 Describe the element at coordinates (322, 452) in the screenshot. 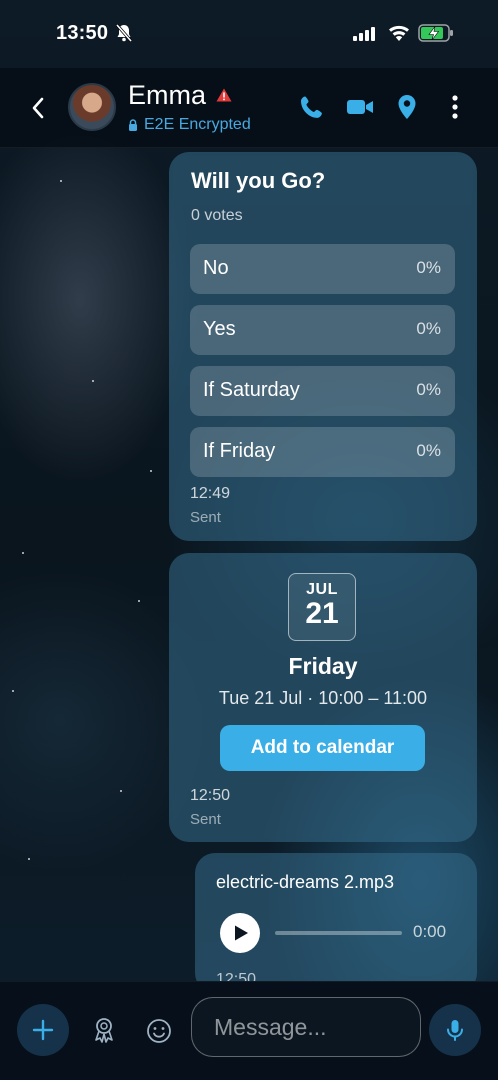

I see `poll-option-if-friday: If Friday 0%` at that location.